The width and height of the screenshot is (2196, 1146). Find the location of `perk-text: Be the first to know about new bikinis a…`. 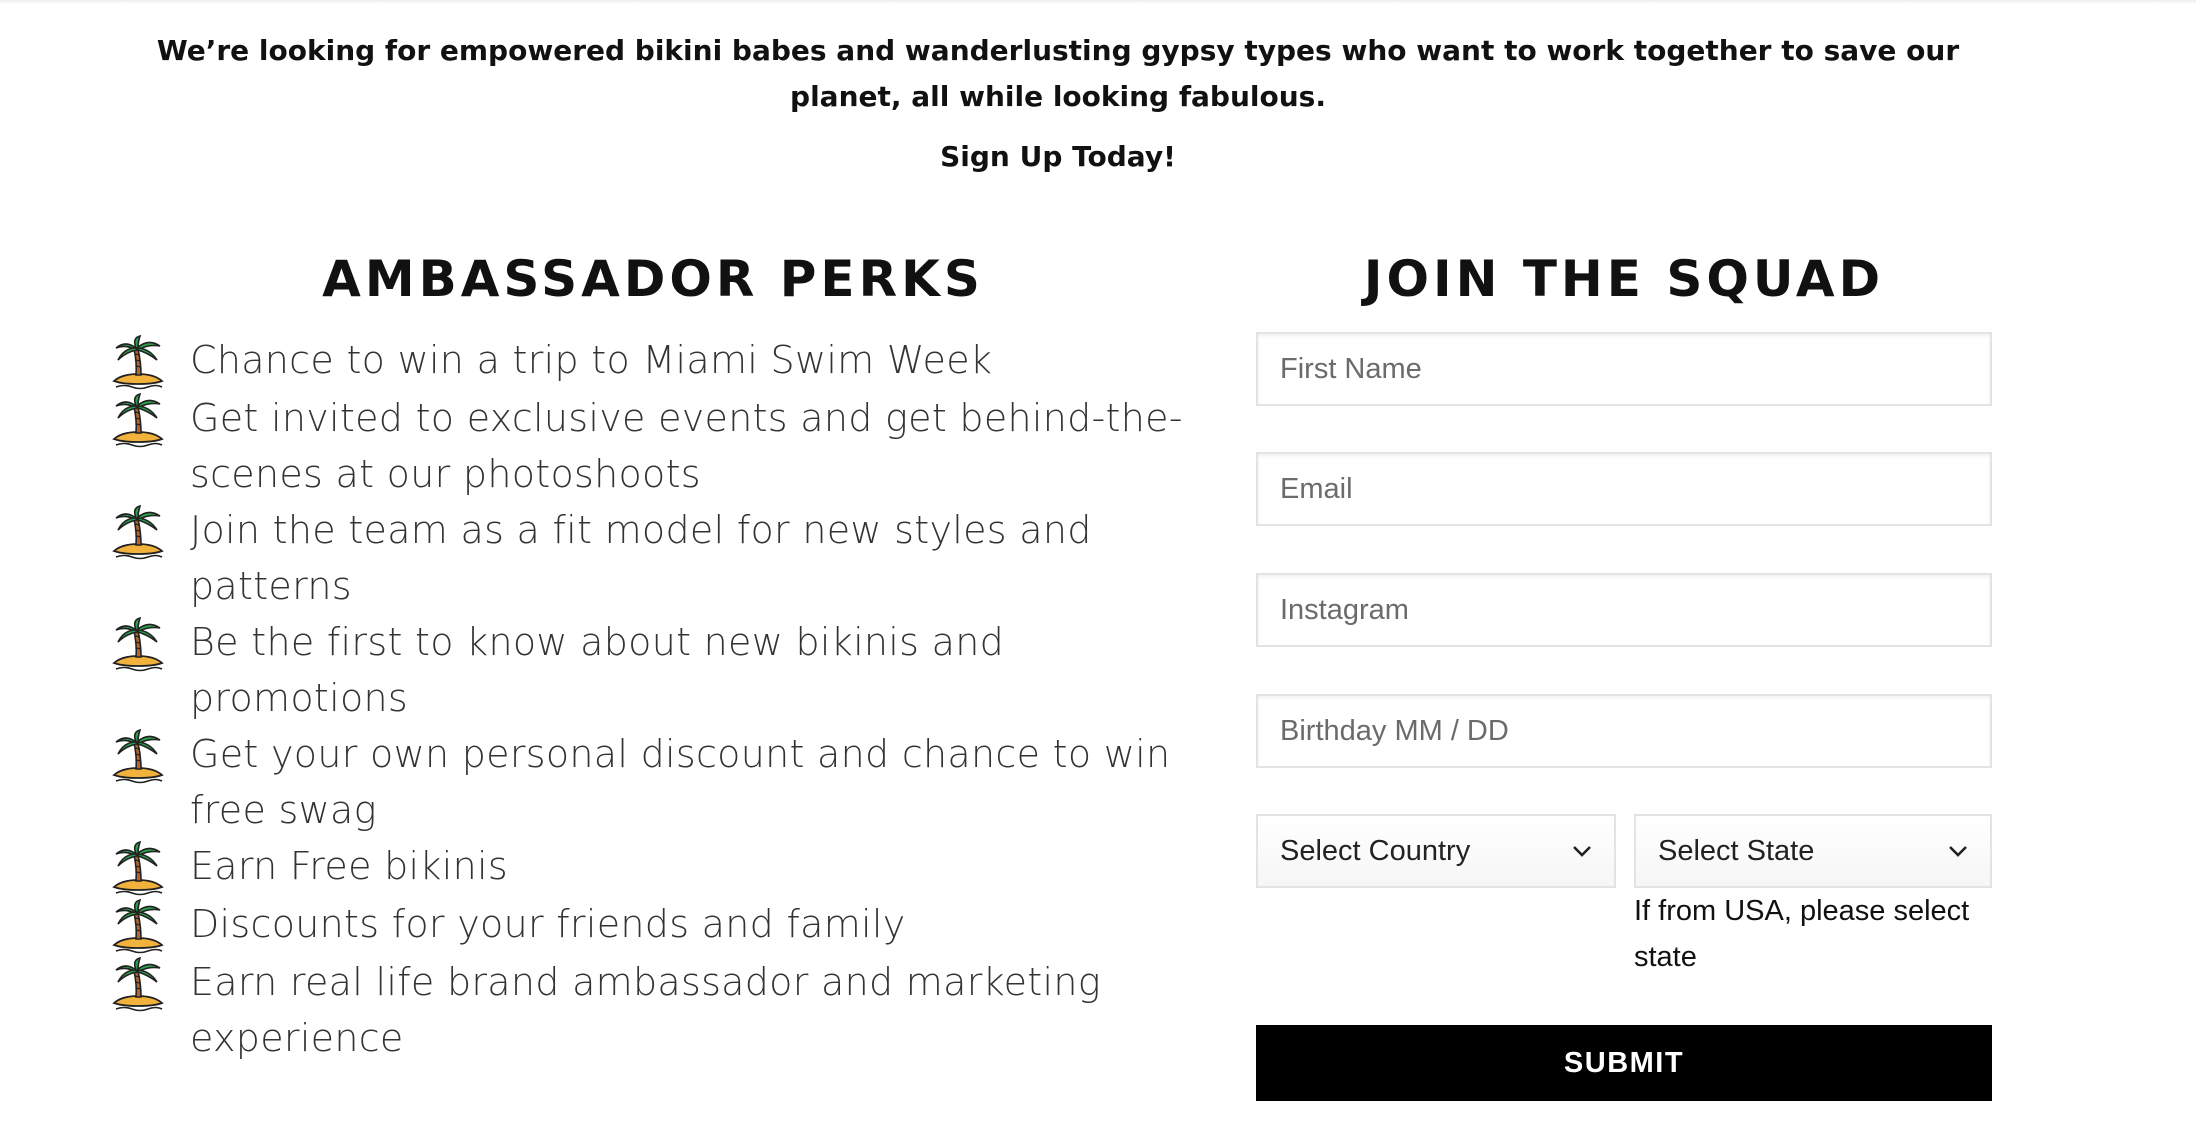

perk-text: Be the first to know about new bikinis a… is located at coordinates (597, 670).